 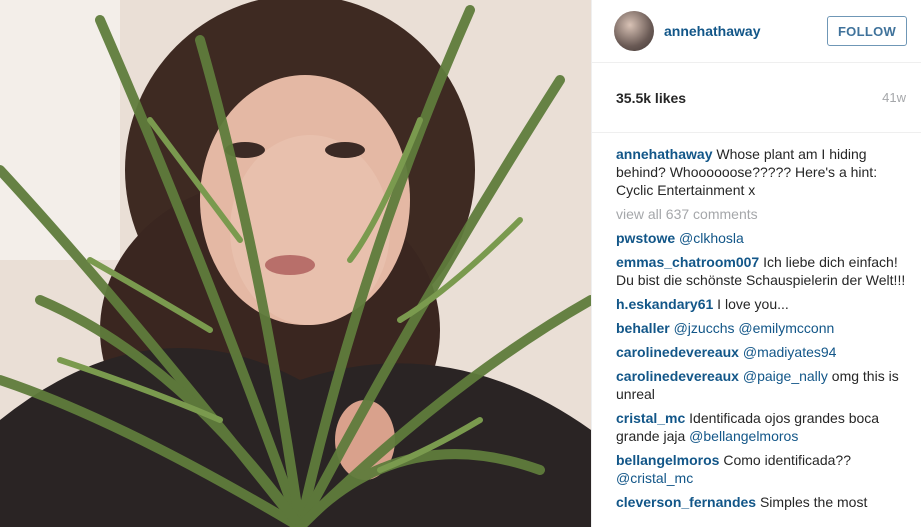 What do you see at coordinates (711, 238) in the screenshot?
I see `mention-link: @clkhosla` at bounding box center [711, 238].